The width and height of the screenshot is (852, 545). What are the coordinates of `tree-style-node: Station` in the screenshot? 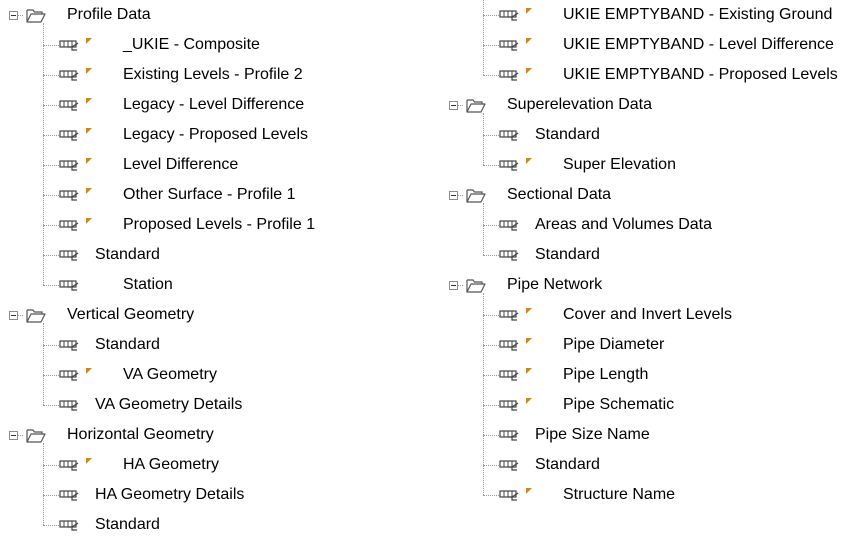 It's located at (225, 285).